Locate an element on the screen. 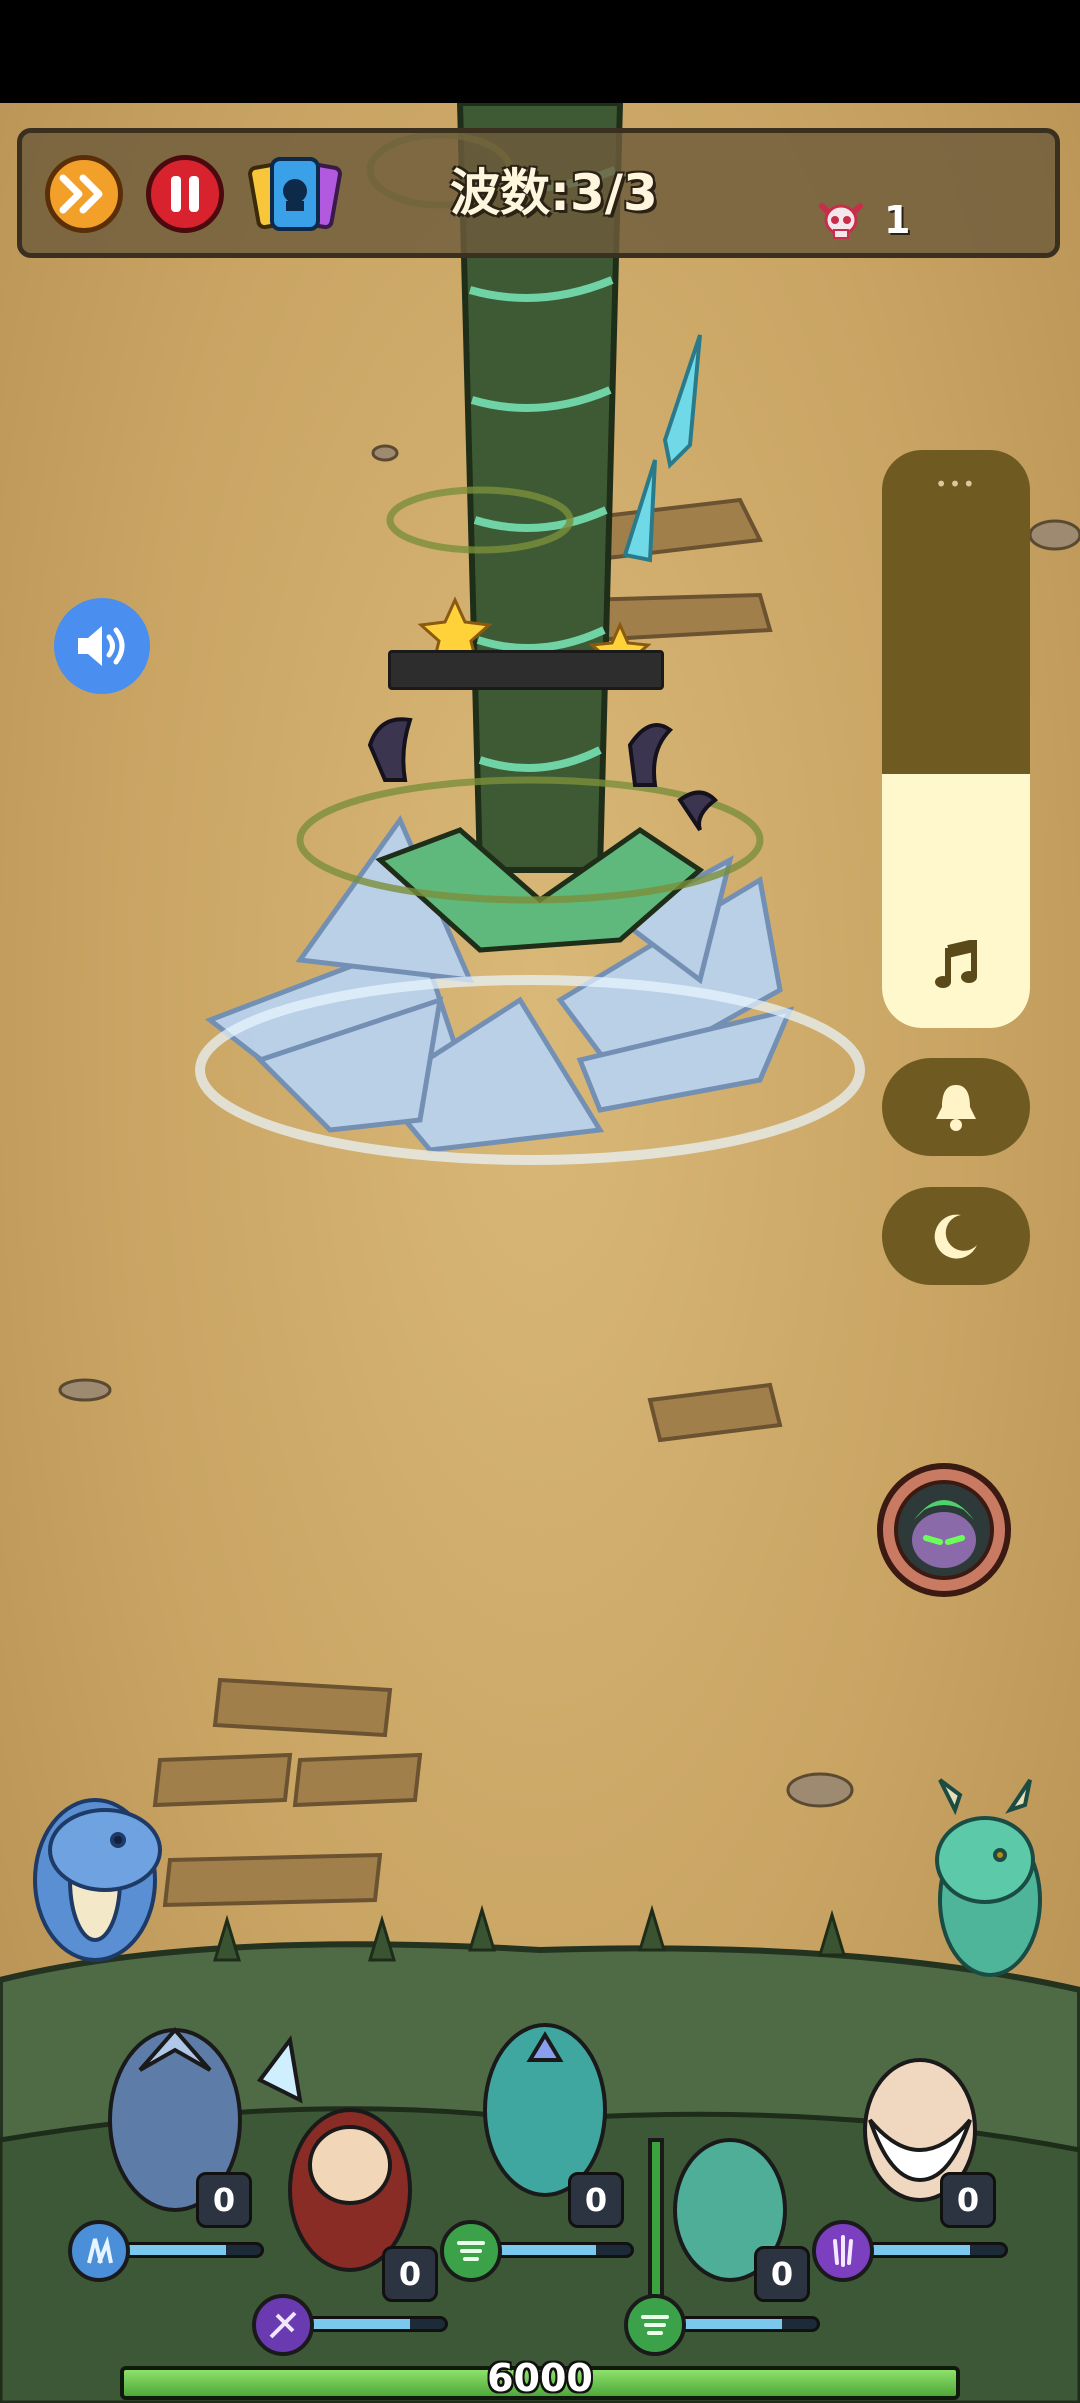  base-health-value: 6000 is located at coordinates (540, 2378).